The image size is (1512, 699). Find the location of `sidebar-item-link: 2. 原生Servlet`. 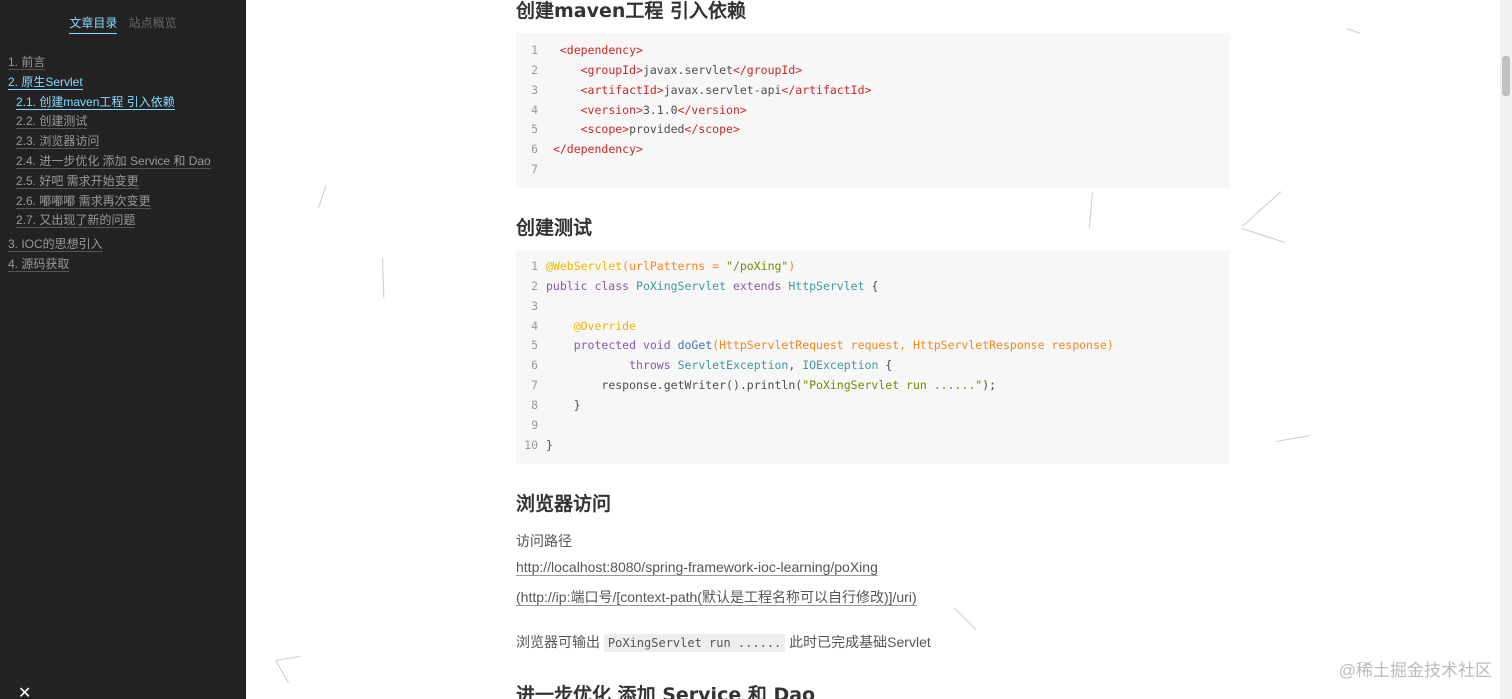

sidebar-item-link: 2. 原生Servlet is located at coordinates (45, 82).